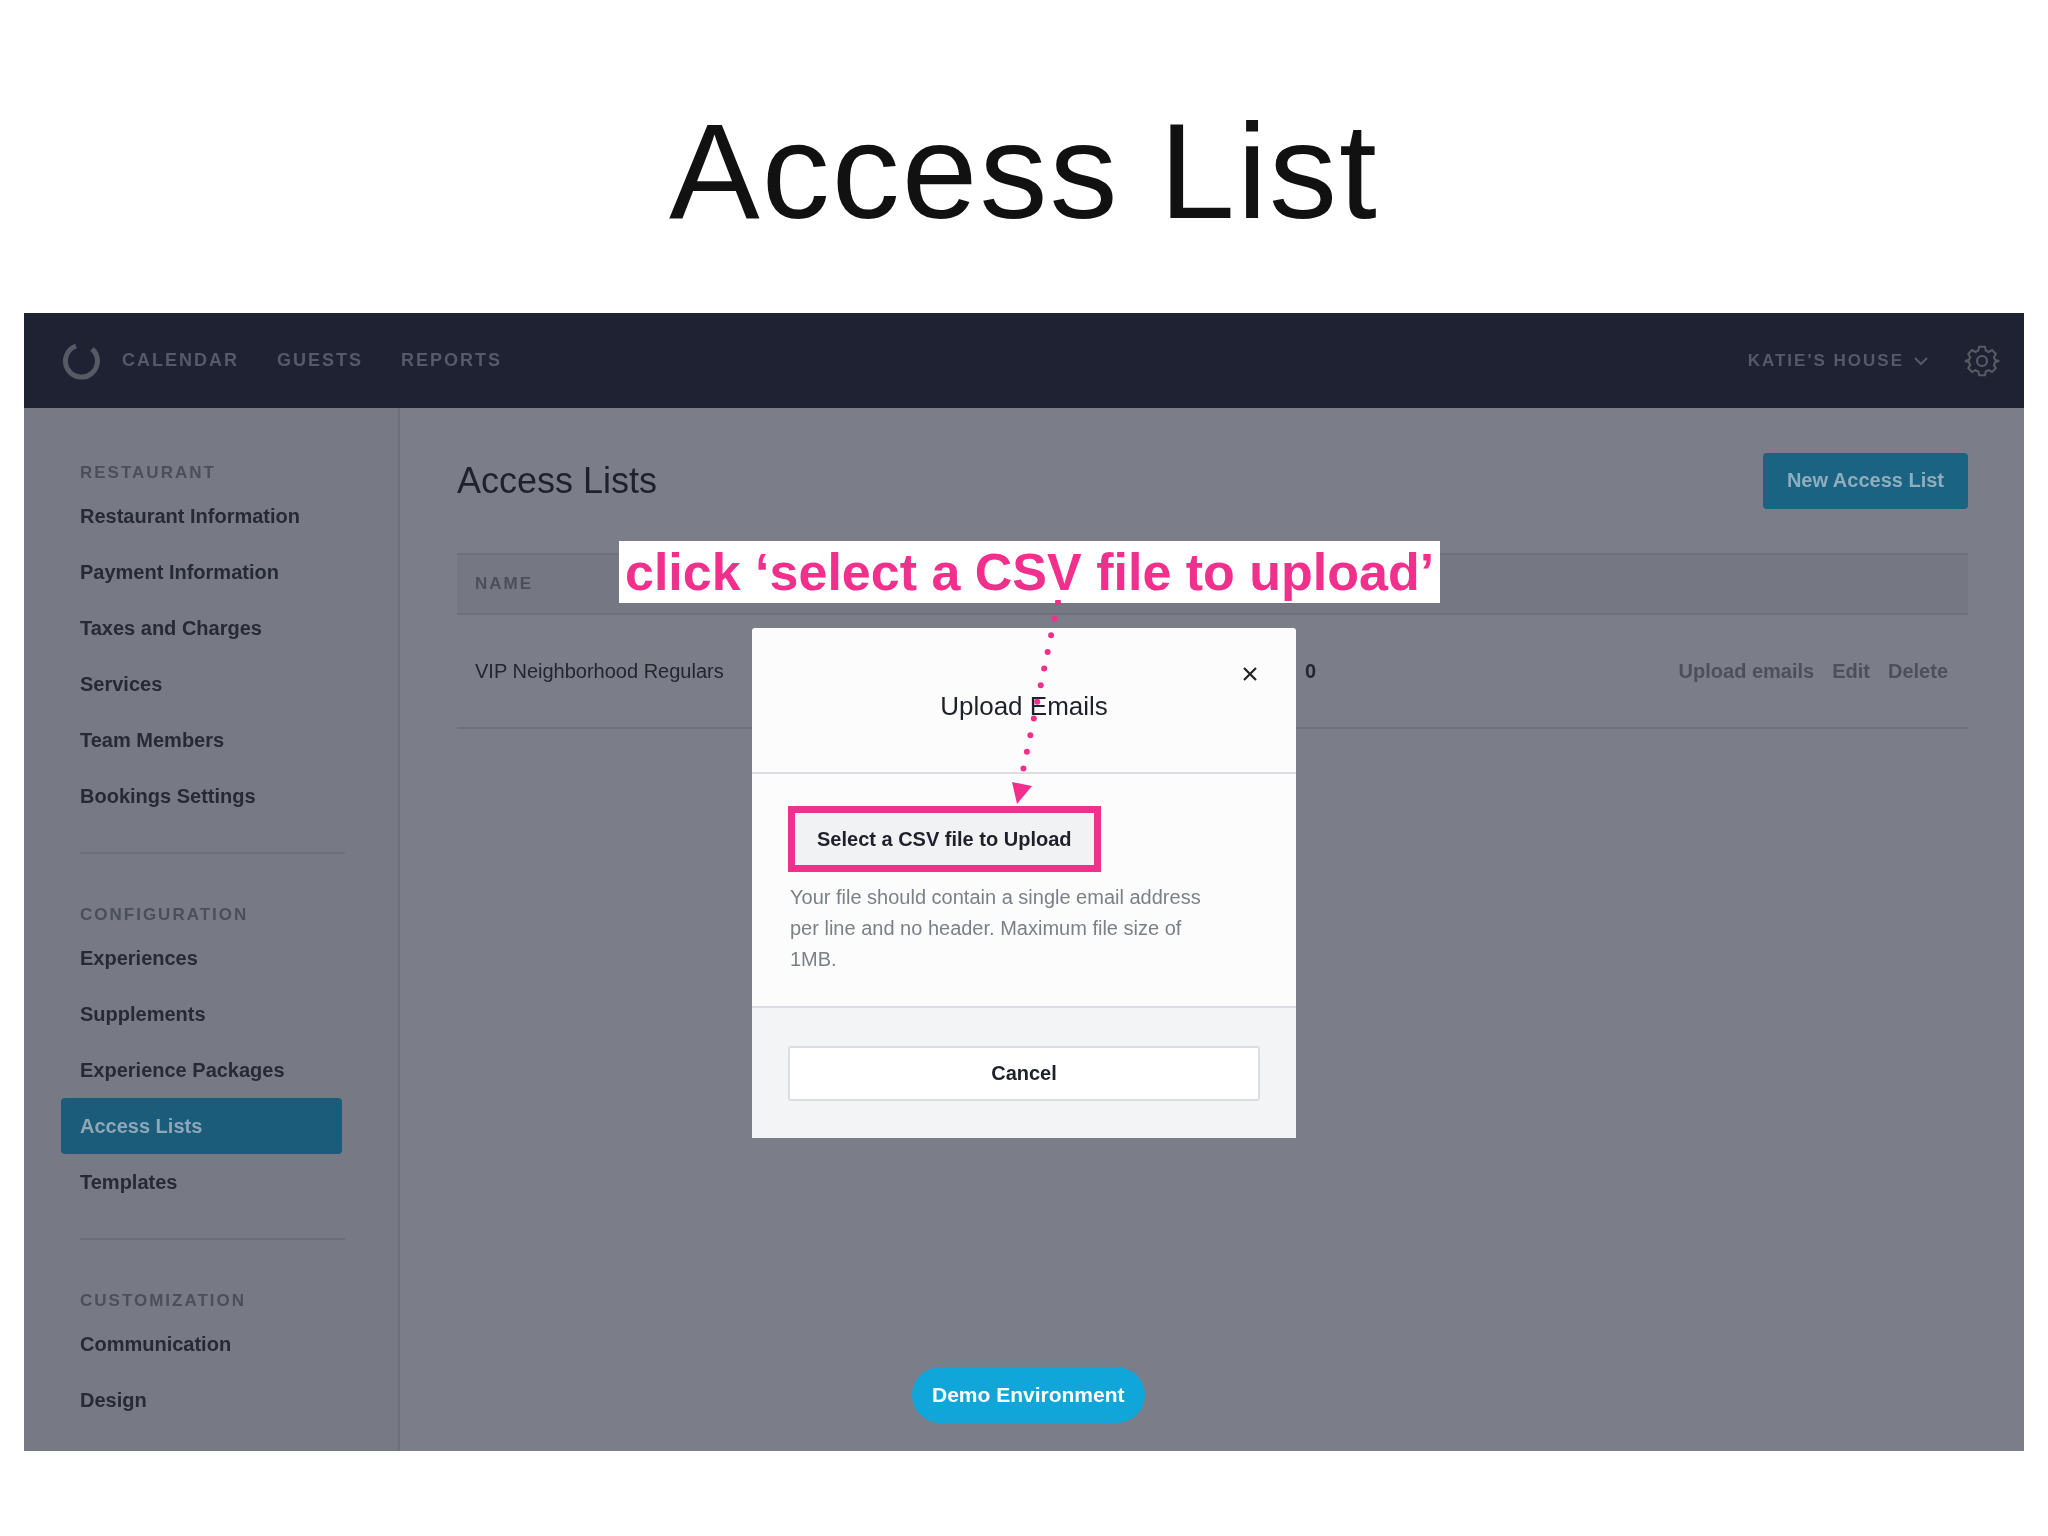 The image size is (2048, 1536). Describe the element at coordinates (1825, 360) in the screenshot. I see `venue-selector: KATIE'S HOUSE` at that location.